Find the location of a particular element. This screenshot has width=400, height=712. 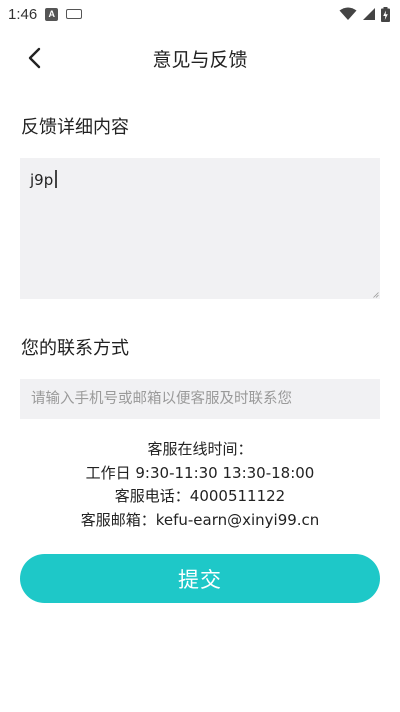

submit-button: 提交 is located at coordinates (200, 578).